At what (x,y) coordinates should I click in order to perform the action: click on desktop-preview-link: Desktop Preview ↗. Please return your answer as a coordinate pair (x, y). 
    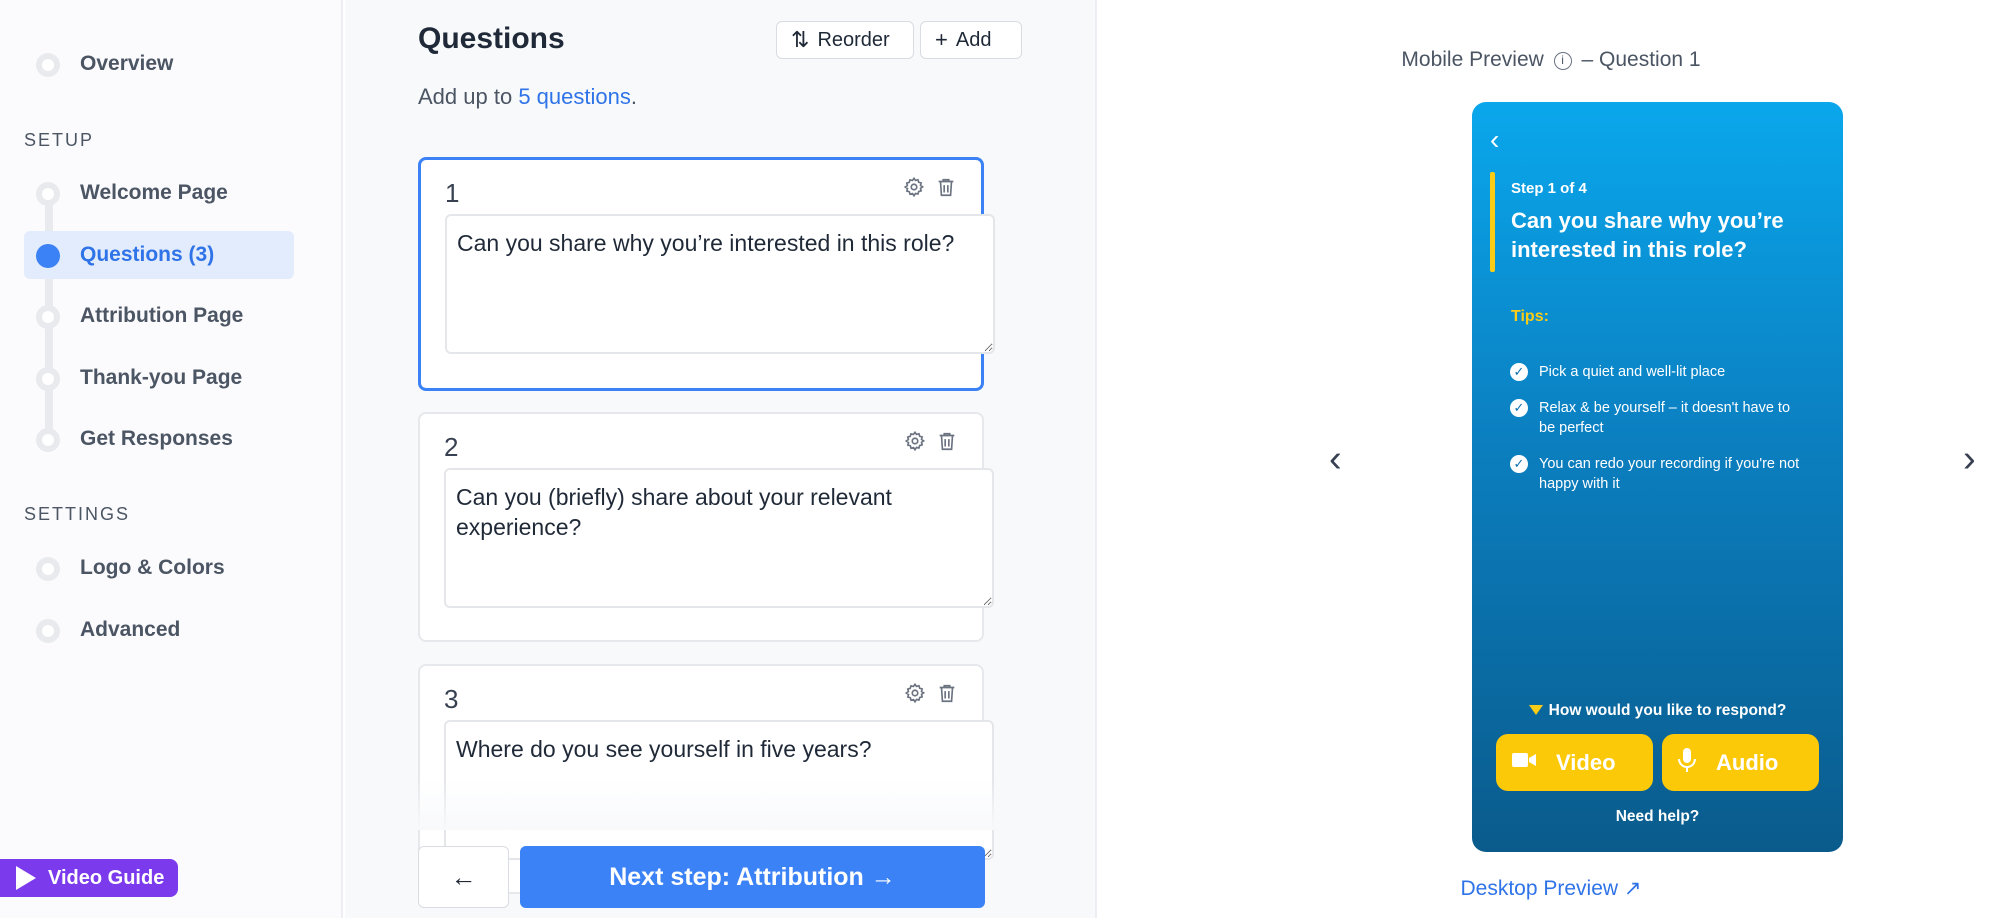
    Looking at the image, I should click on (1548, 888).